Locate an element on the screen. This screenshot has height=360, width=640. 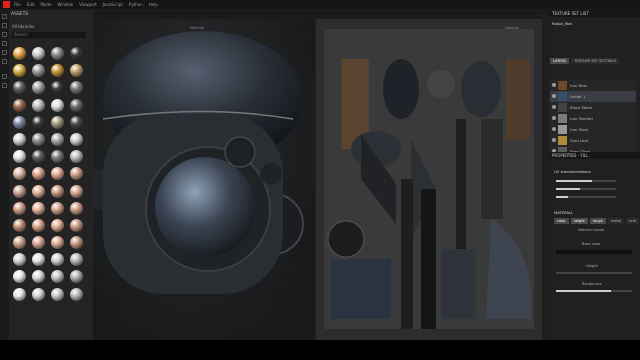
menu-viewport: Viewport is located at coordinates (88, 4).